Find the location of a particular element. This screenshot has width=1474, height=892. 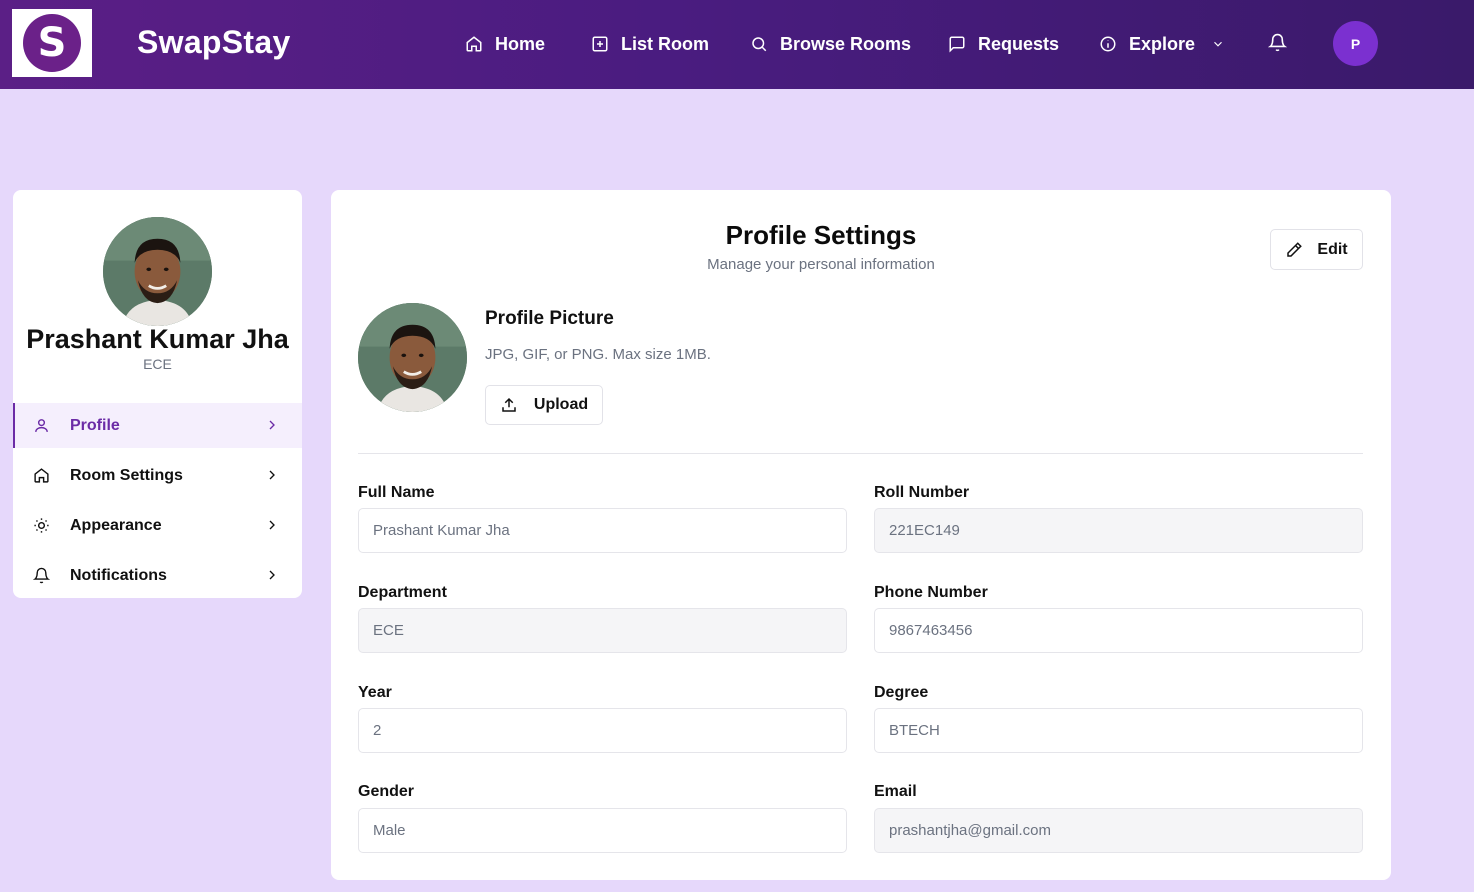

sidebar-item-label: Notifications is located at coordinates (118, 575).